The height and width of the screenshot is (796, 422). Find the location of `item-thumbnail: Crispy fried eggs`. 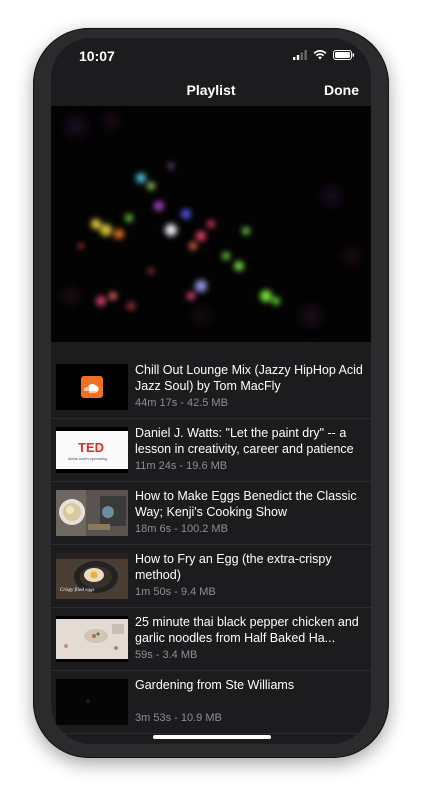

item-thumbnail: Crispy fried eggs is located at coordinates (92, 576).